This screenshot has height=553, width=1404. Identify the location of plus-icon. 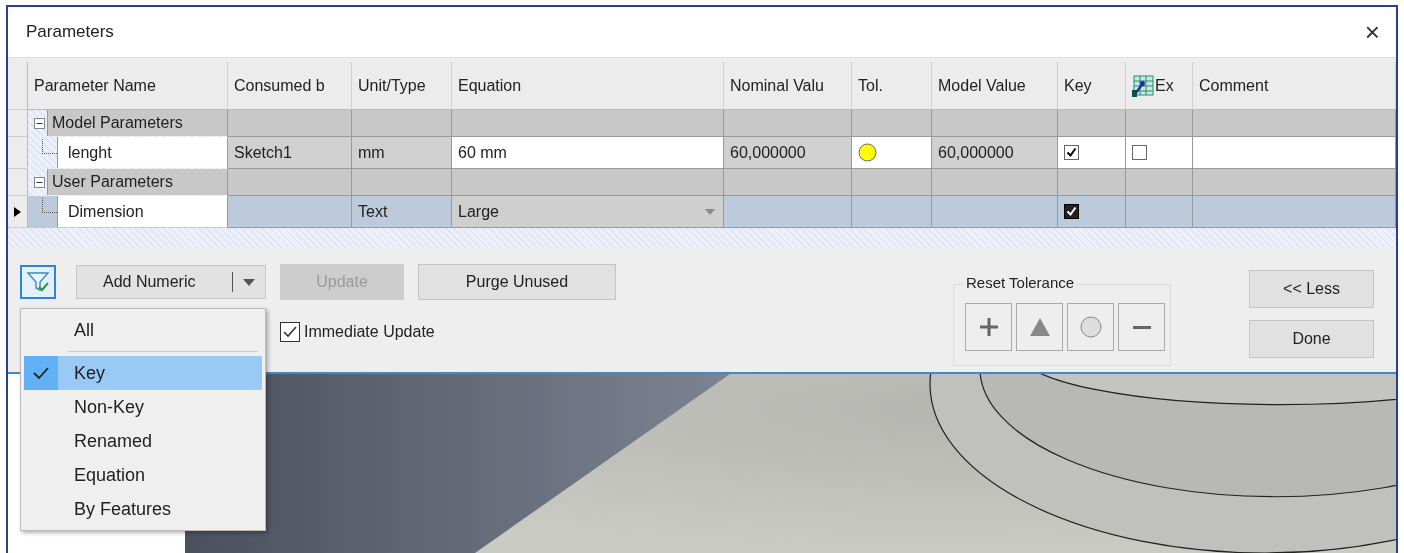
(988, 327).